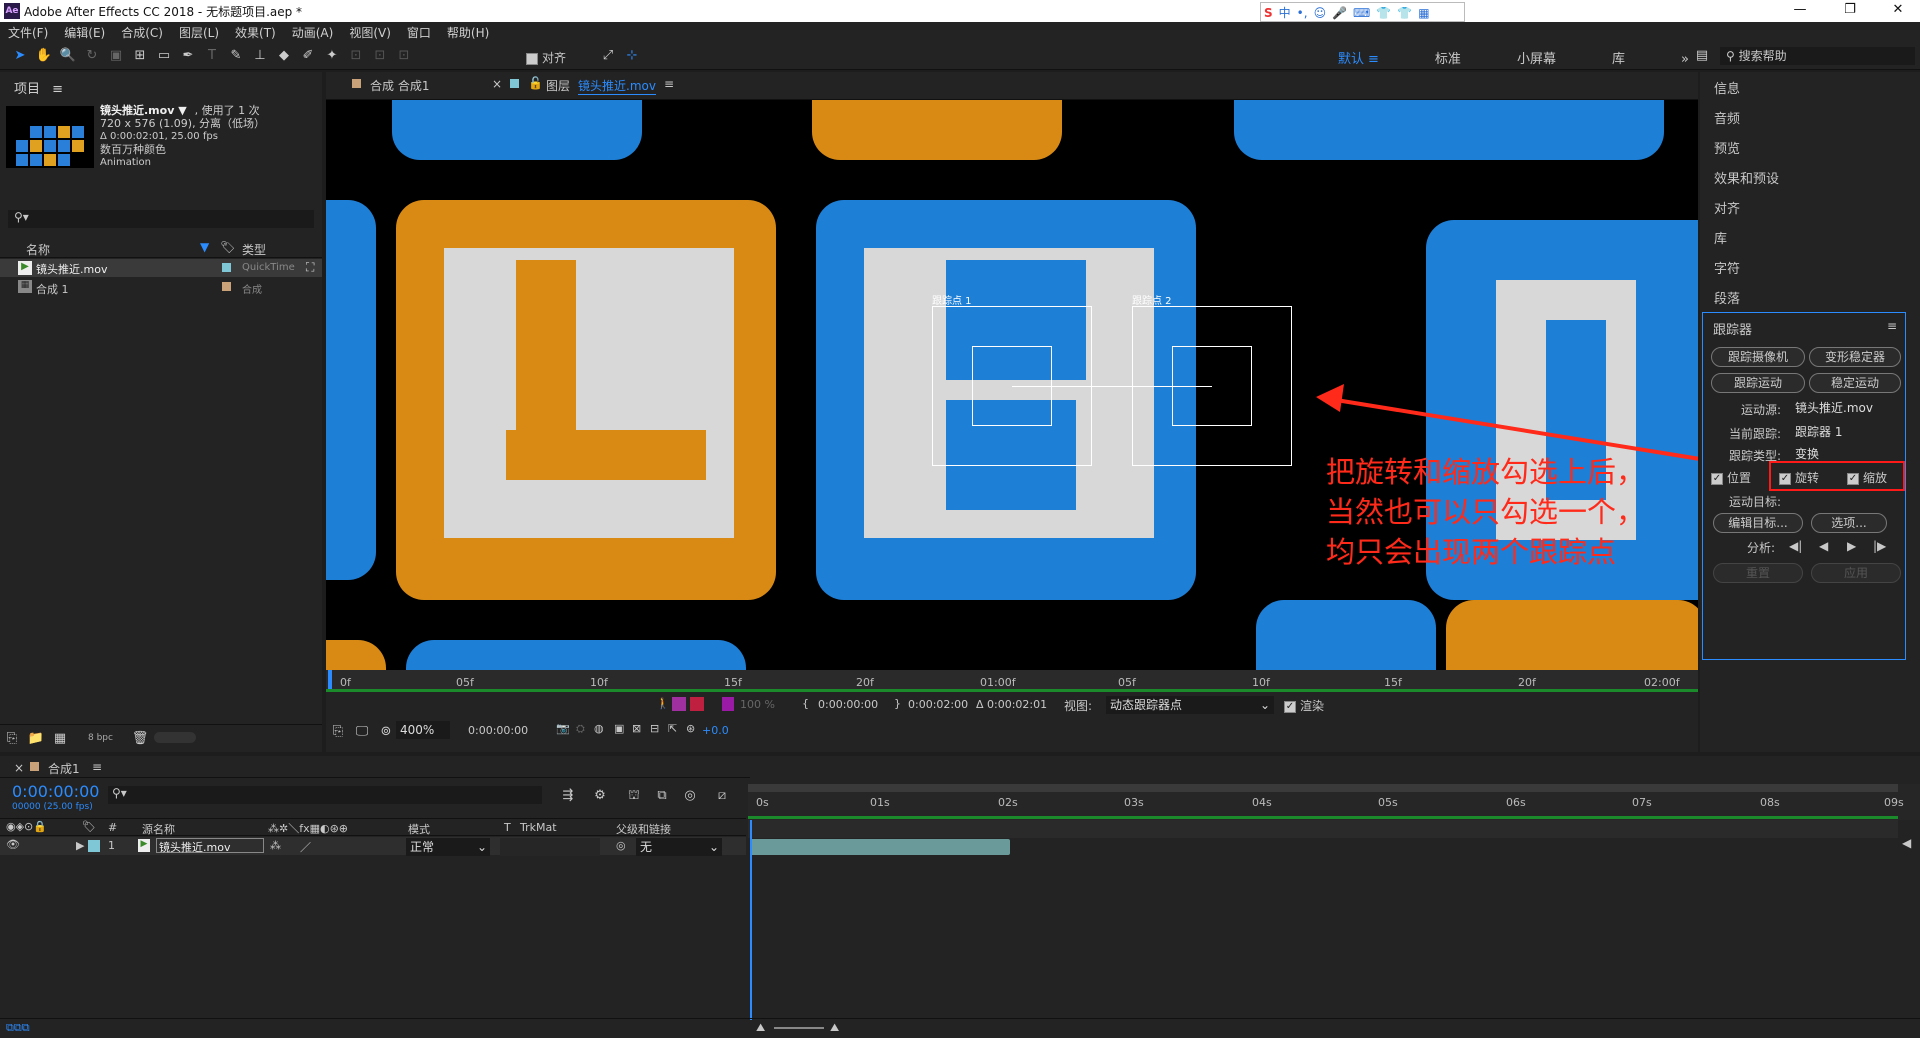  I want to click on snap-toggle: 对齐, so click(546, 57).